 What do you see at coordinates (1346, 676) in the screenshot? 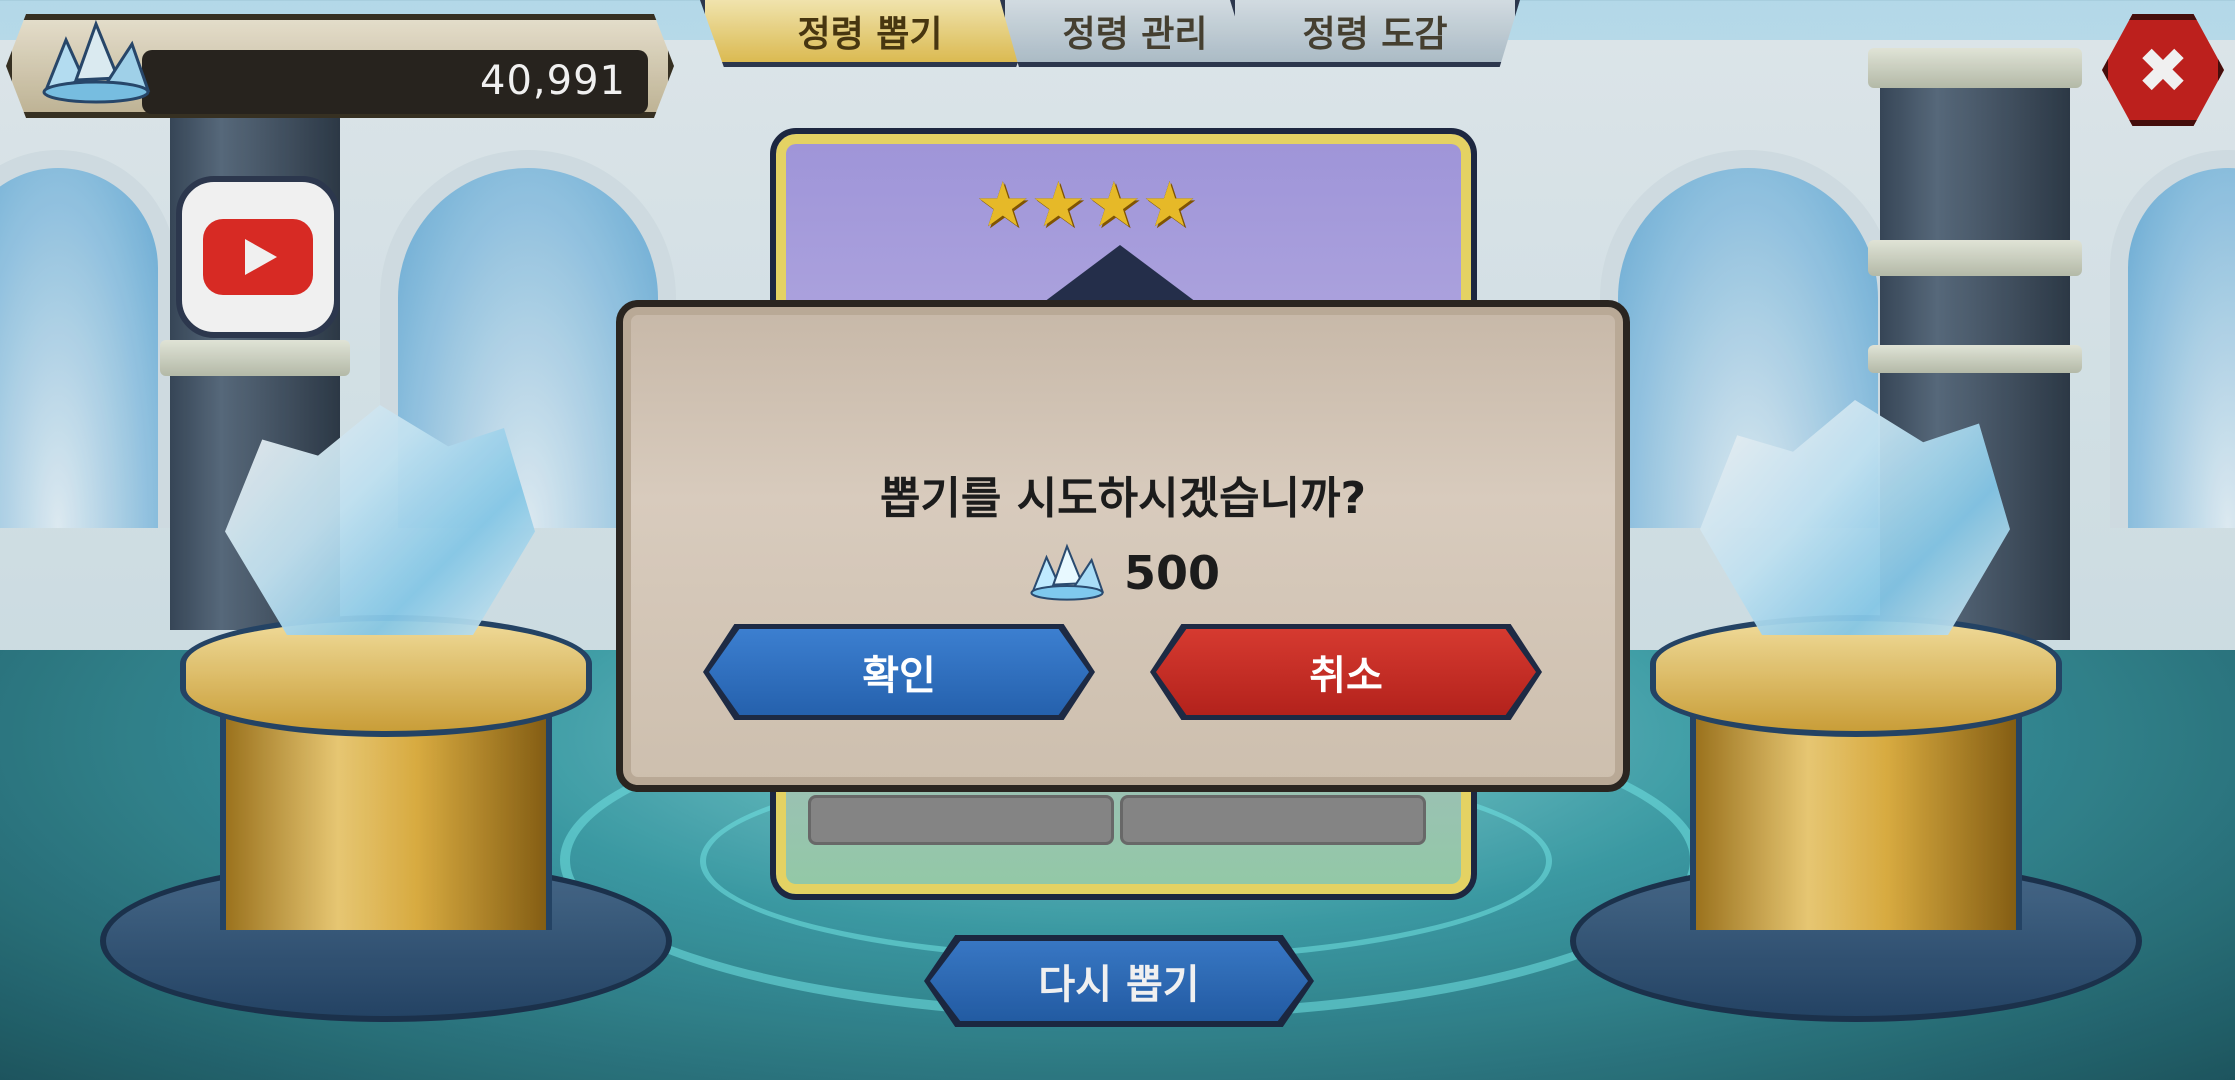
I see `cancel-label: 취소` at bounding box center [1346, 676].